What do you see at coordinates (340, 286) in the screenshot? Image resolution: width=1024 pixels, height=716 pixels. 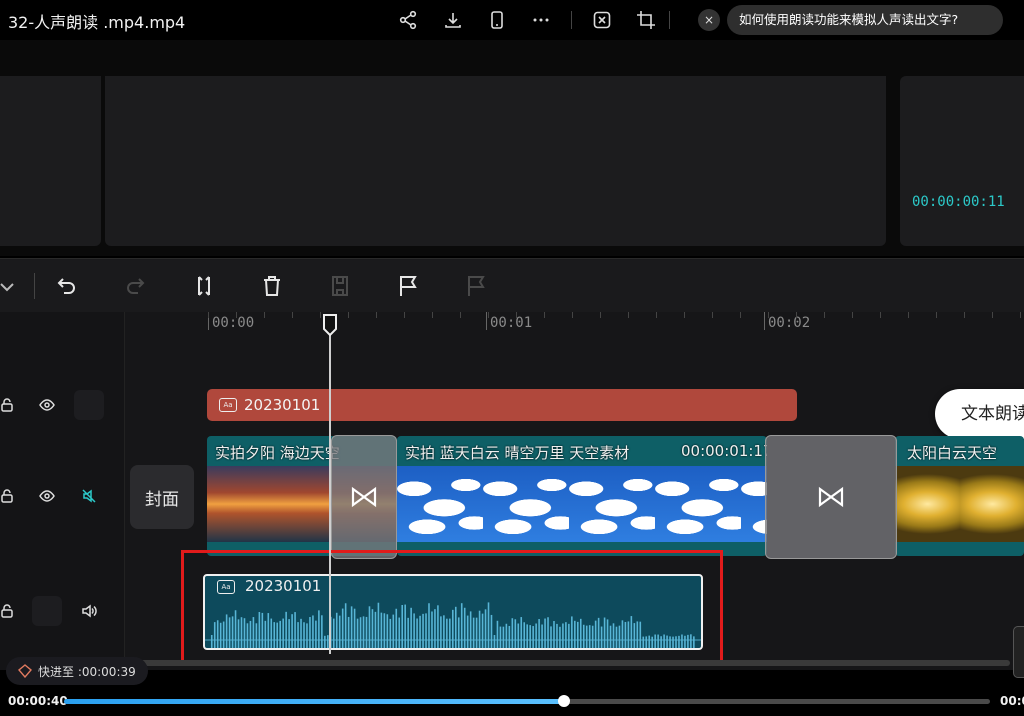 I see `freeze-icon` at bounding box center [340, 286].